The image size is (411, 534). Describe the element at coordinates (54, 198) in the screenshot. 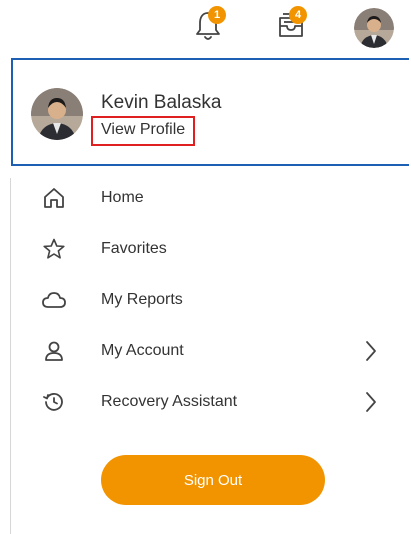

I see `home-icon` at that location.